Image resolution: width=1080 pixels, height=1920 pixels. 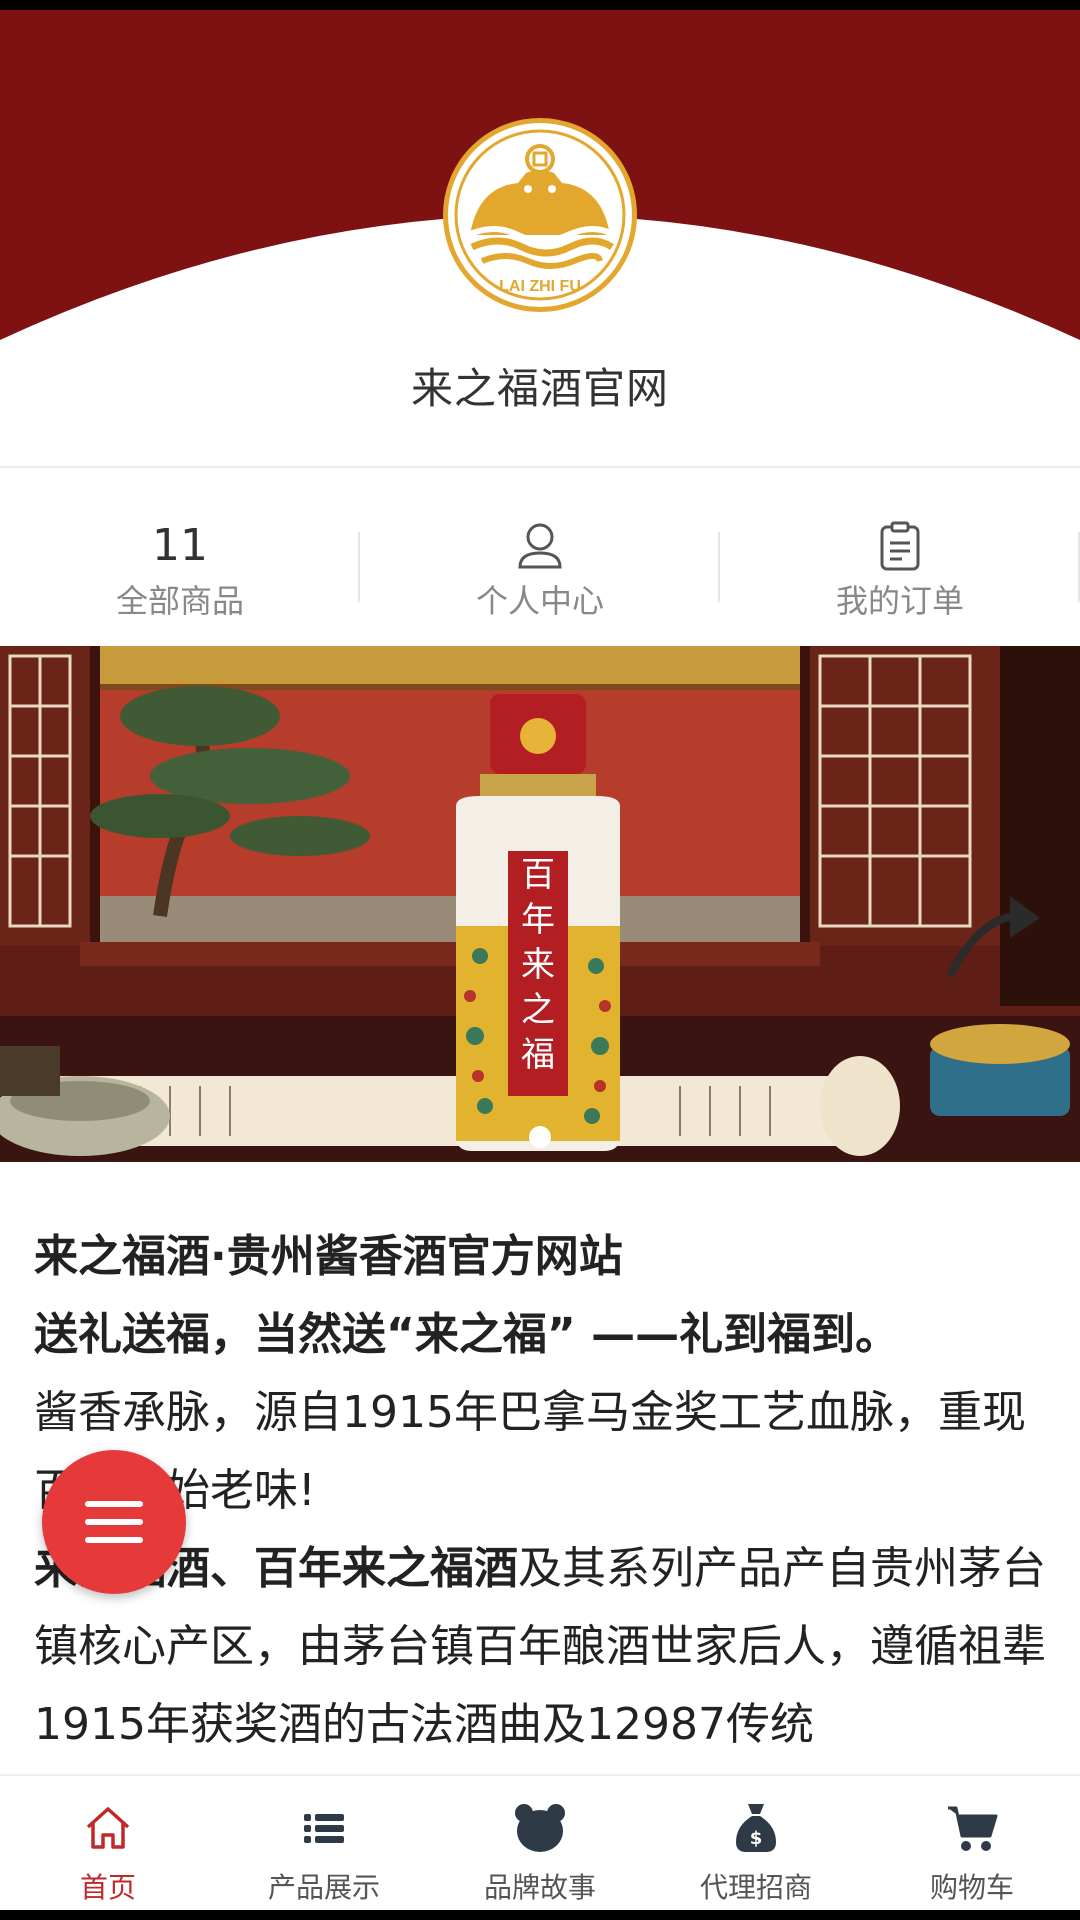 I want to click on user-center-label: 个人中心, so click(x=539, y=601).